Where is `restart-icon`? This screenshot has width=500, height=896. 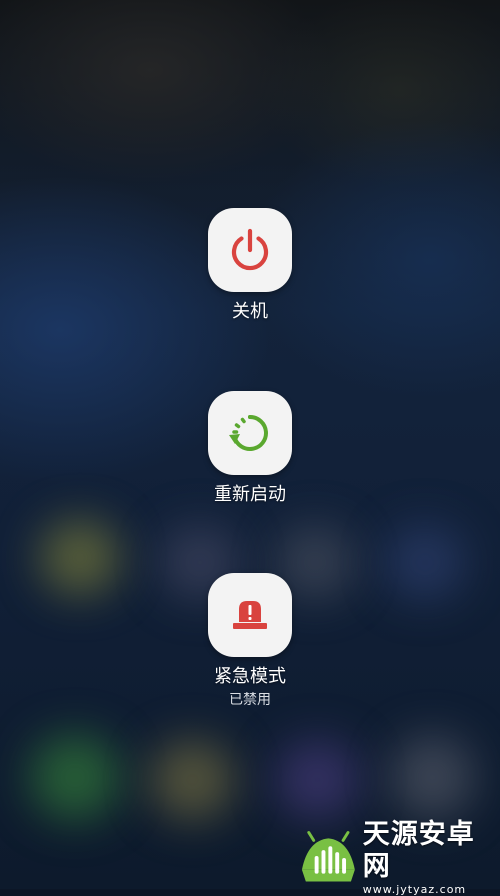
restart-icon is located at coordinates (248, 433).